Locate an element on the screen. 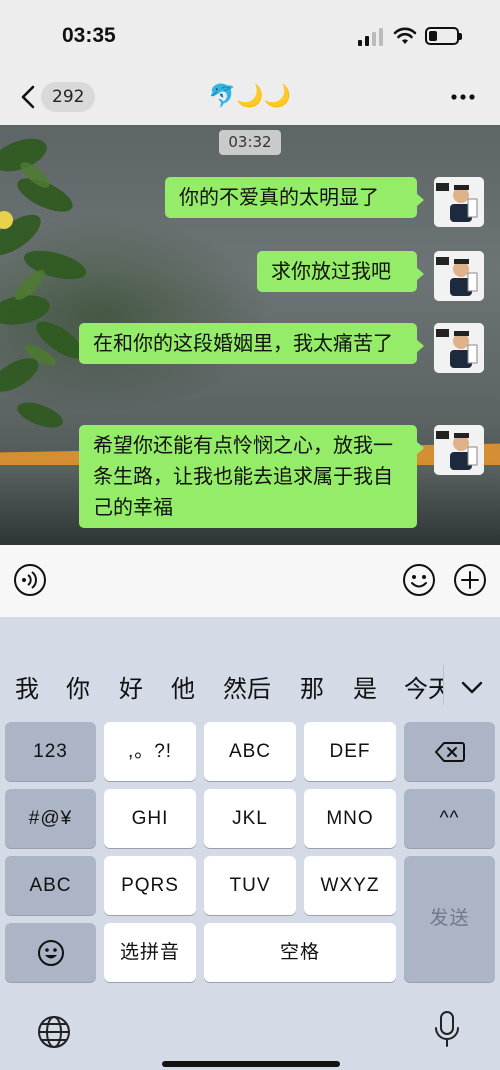 The image size is (500, 1070). send-key: 发送 is located at coordinates (449, 919).